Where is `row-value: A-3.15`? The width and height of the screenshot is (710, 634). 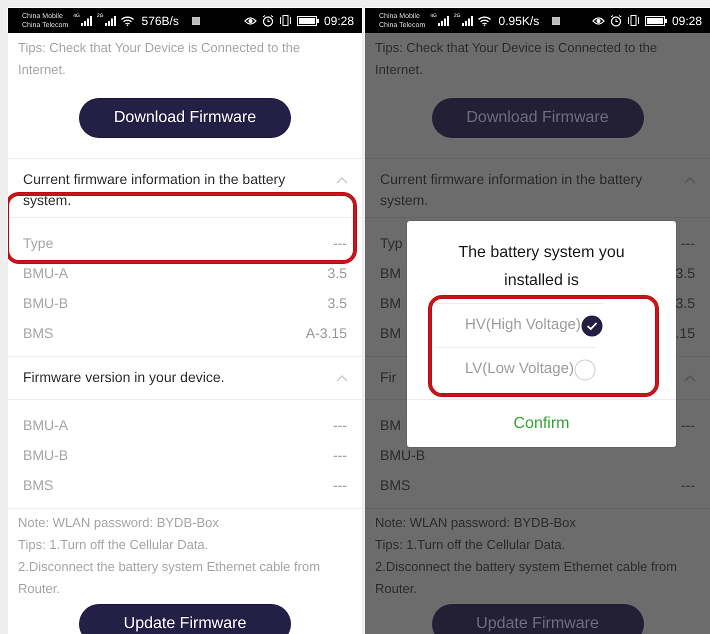
row-value: A-3.15 is located at coordinates (326, 333).